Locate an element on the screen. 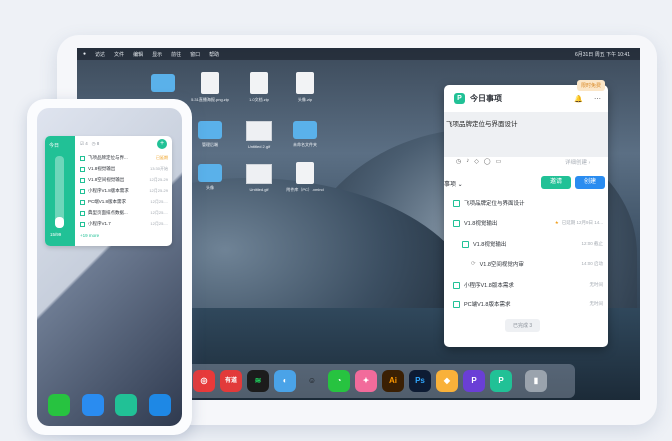 Image resolution: width=672 pixels, height=441 pixels. file-label: 头像 is located at coordinates (210, 187).